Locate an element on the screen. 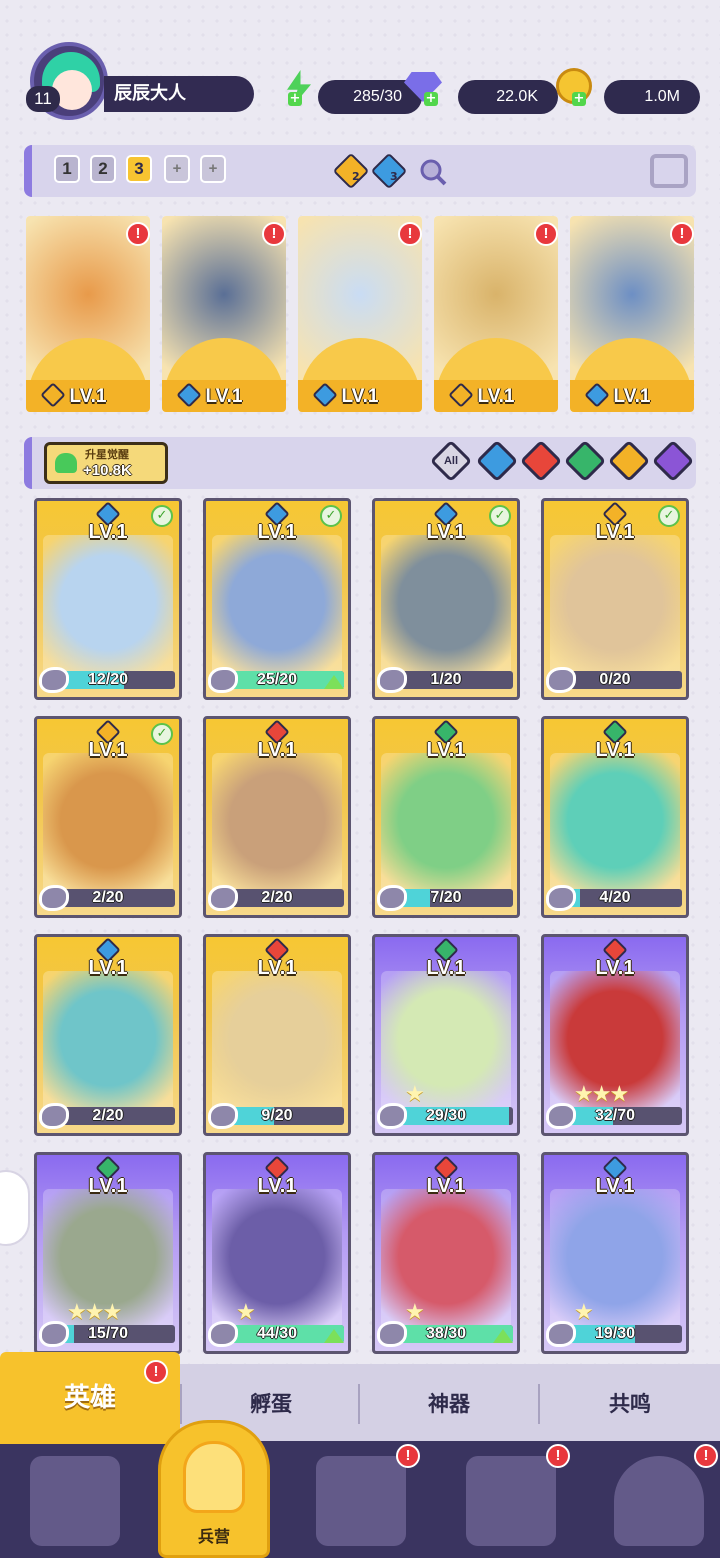  tab-artifacts: 神器 is located at coordinates (449, 1392).